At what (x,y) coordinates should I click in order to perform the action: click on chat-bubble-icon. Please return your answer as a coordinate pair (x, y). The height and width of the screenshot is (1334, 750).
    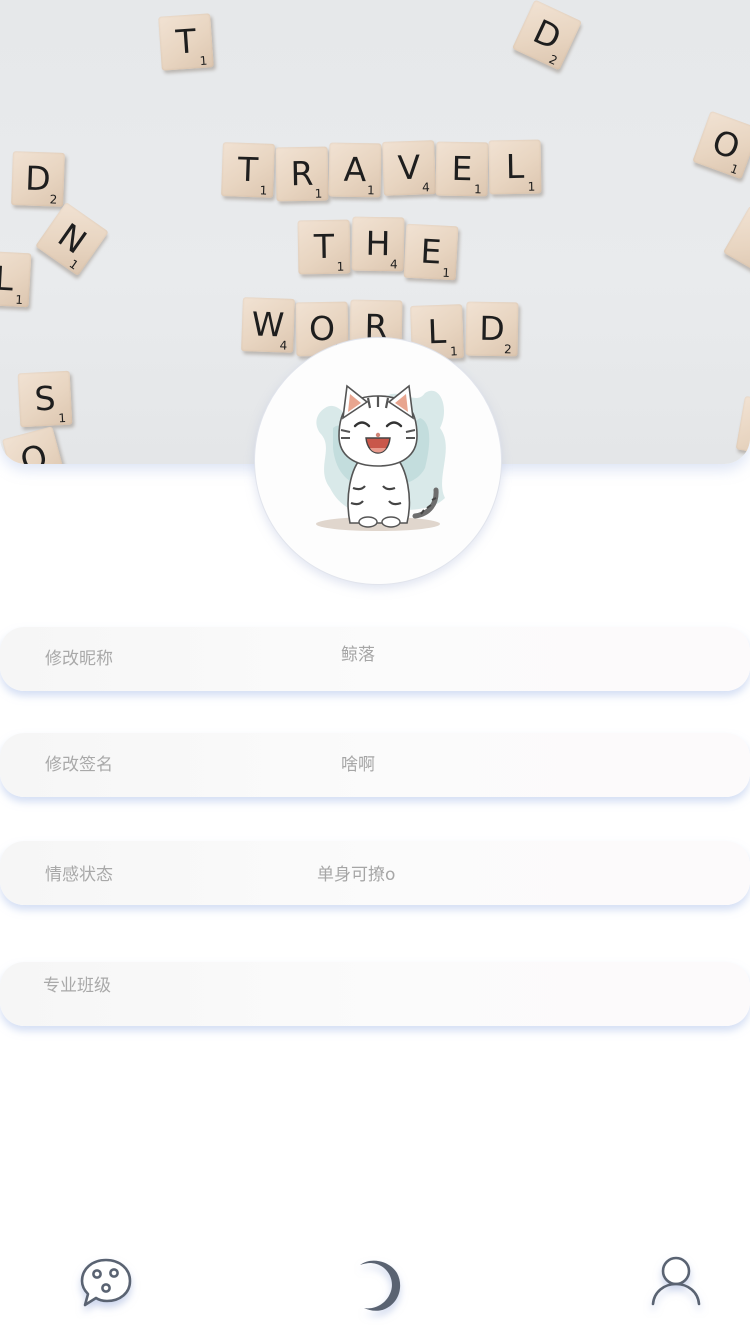
    Looking at the image, I should click on (106, 1282).